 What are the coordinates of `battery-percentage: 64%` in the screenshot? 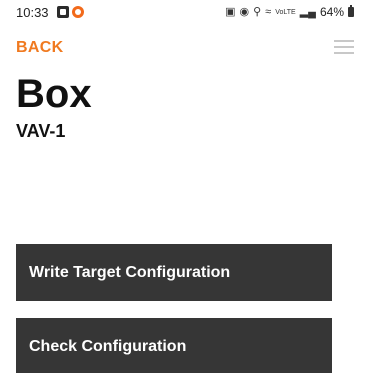 It's located at (331, 12).